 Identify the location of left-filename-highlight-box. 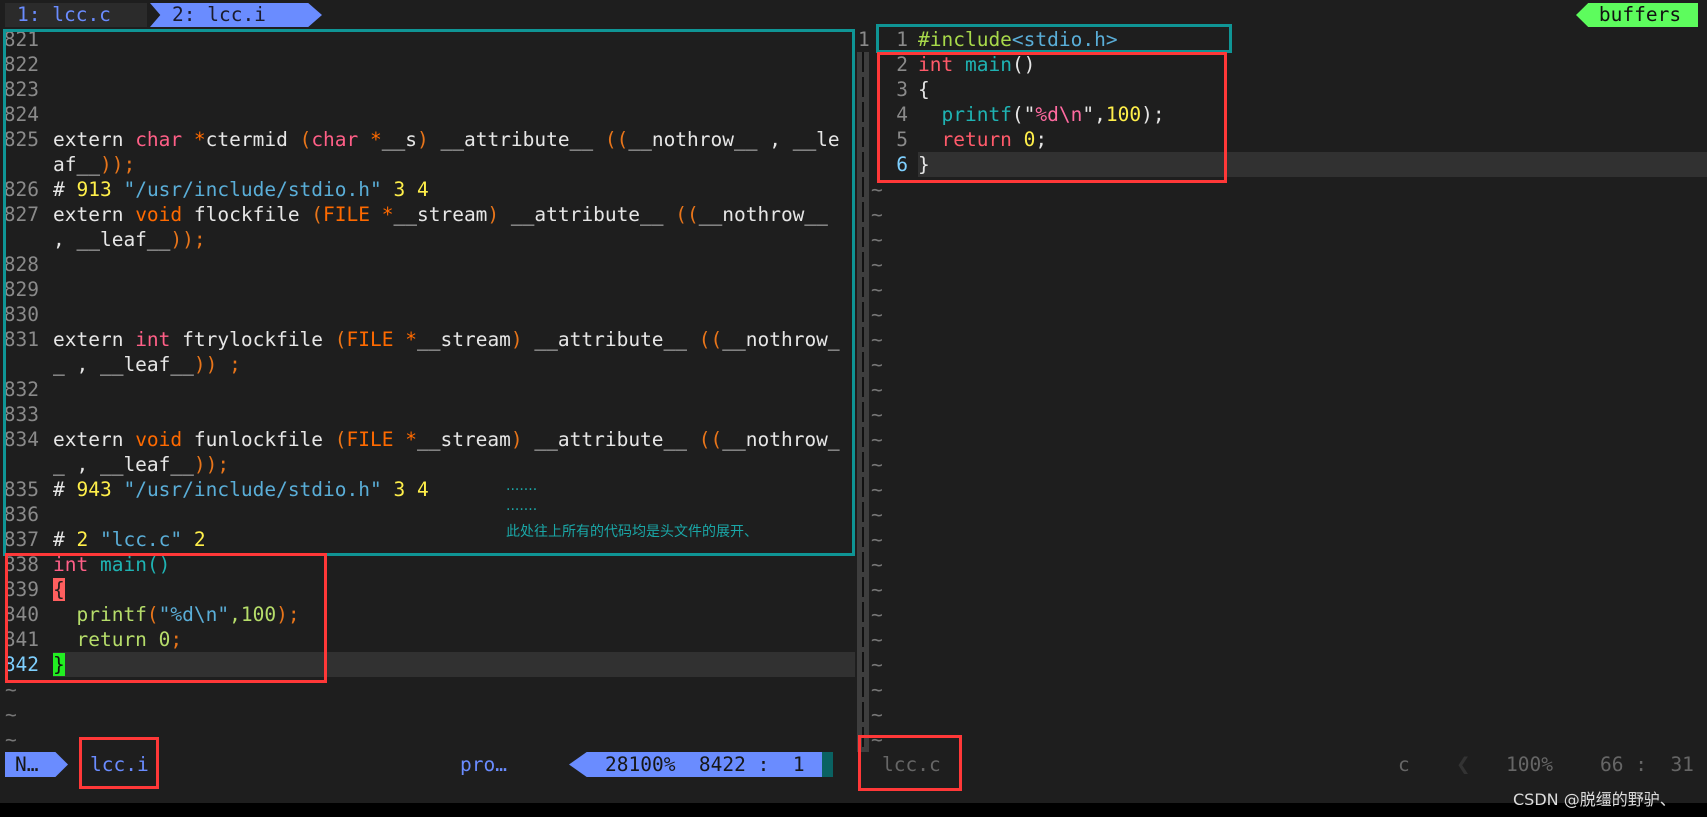
(119, 763).